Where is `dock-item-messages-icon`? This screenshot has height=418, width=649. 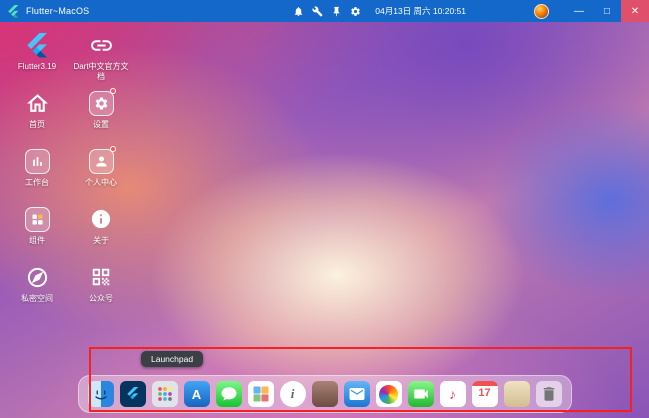 dock-item-messages-icon is located at coordinates (228, 394).